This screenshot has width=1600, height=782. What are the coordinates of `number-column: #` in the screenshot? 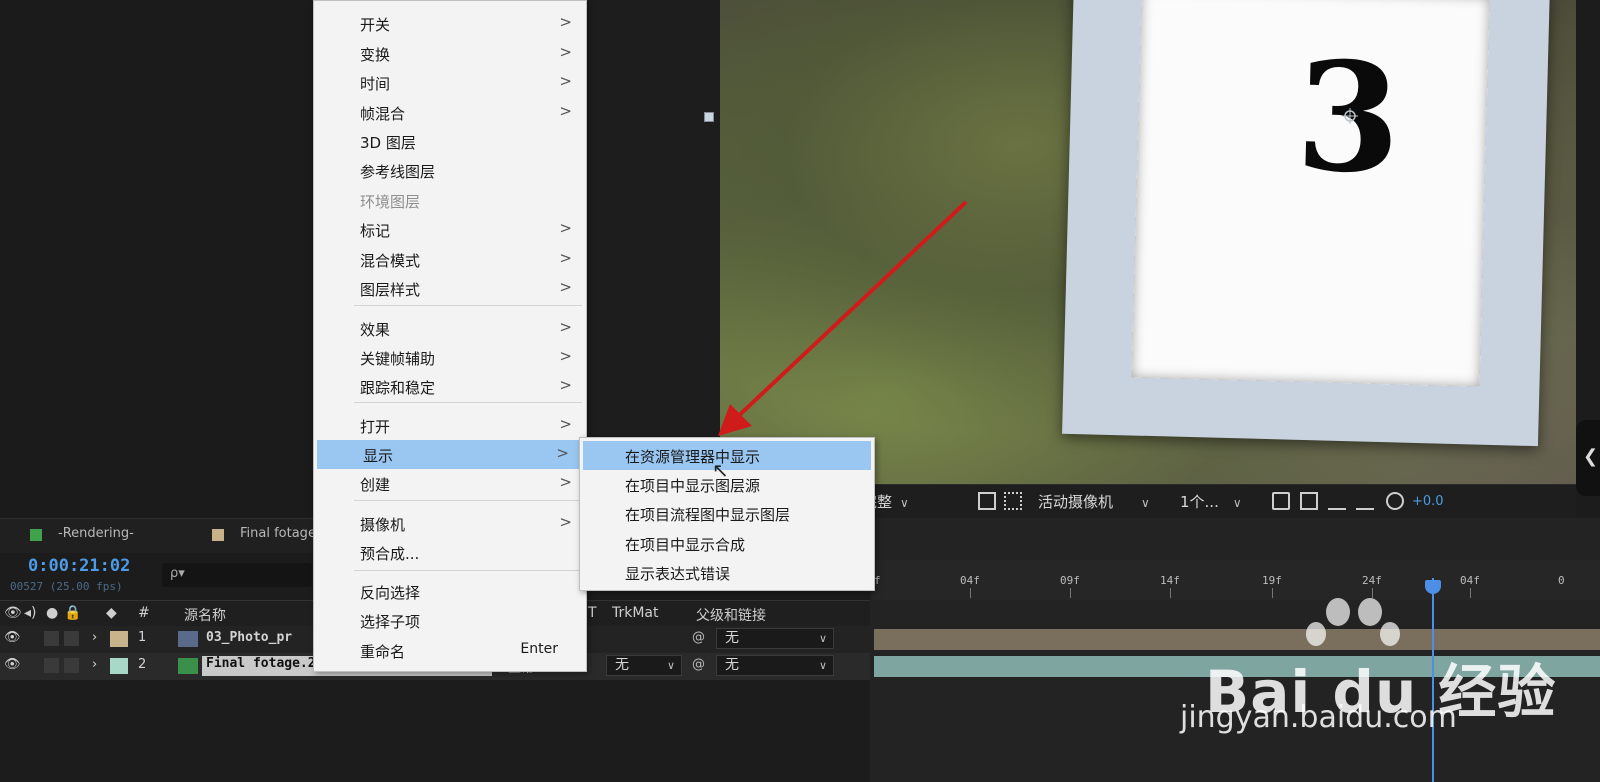 It's located at (144, 613).